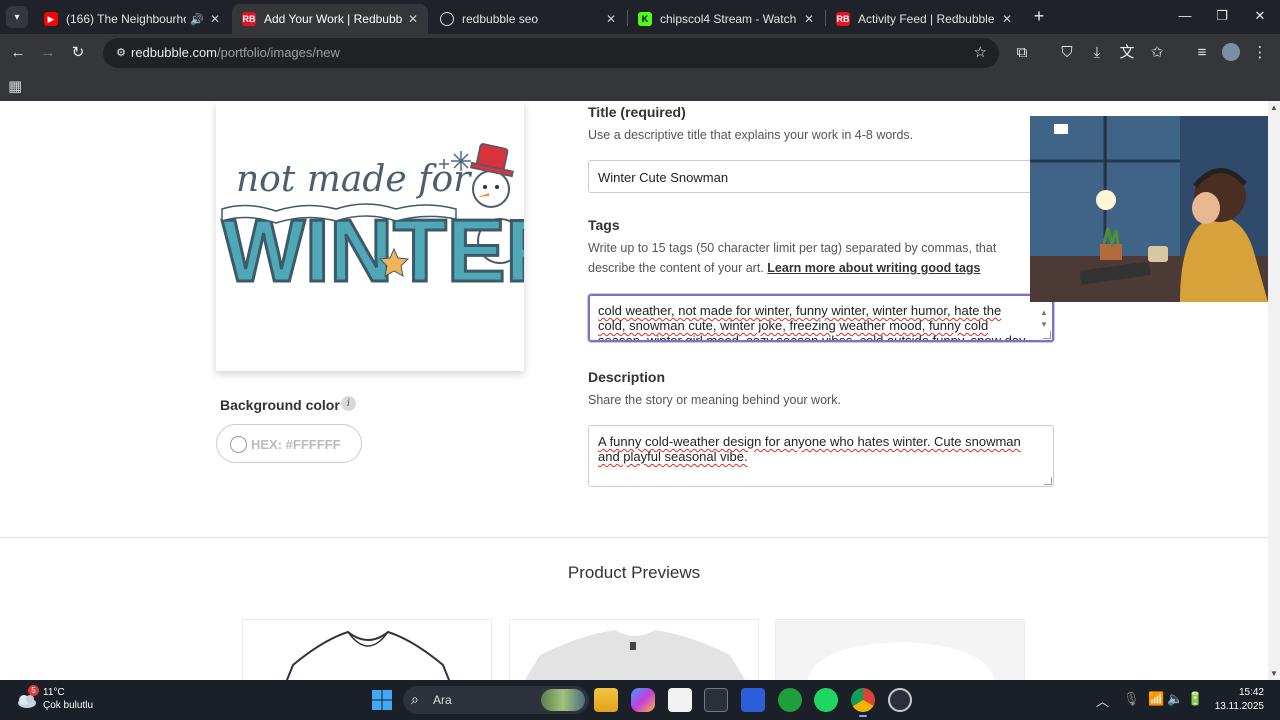  What do you see at coordinates (1231, 52) in the screenshot?
I see `profile-avatar` at bounding box center [1231, 52].